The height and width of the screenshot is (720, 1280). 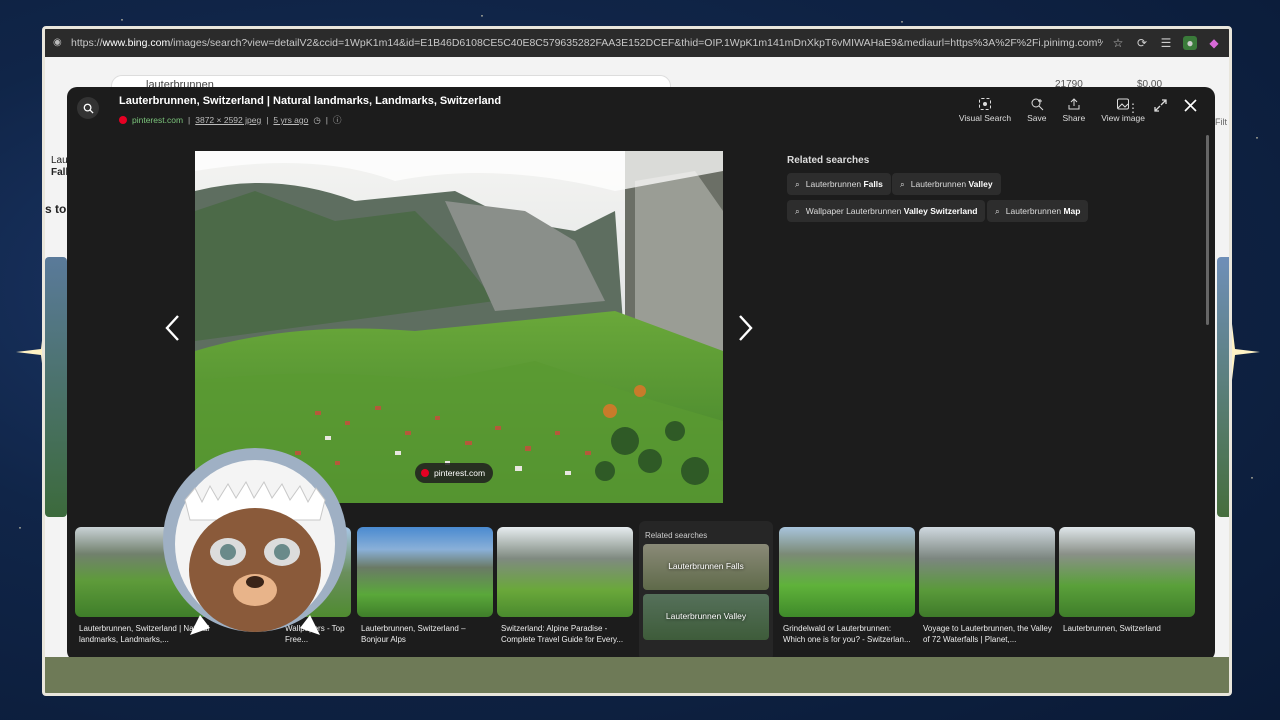 I want to click on image-source-badge: pinterest.com, so click(x=454, y=473).